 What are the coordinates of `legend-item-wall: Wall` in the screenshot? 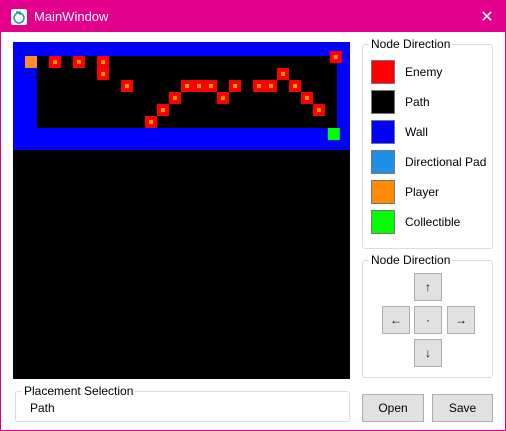 It's located at (431, 132).